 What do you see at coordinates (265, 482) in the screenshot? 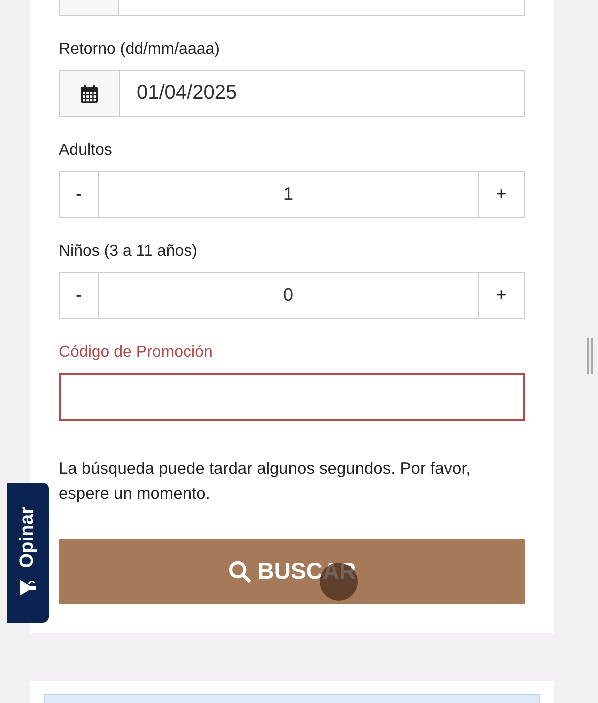
I see `notice-text: La búsqueda puede tardar algunos segundos. Por favor, espere un momento.` at bounding box center [265, 482].